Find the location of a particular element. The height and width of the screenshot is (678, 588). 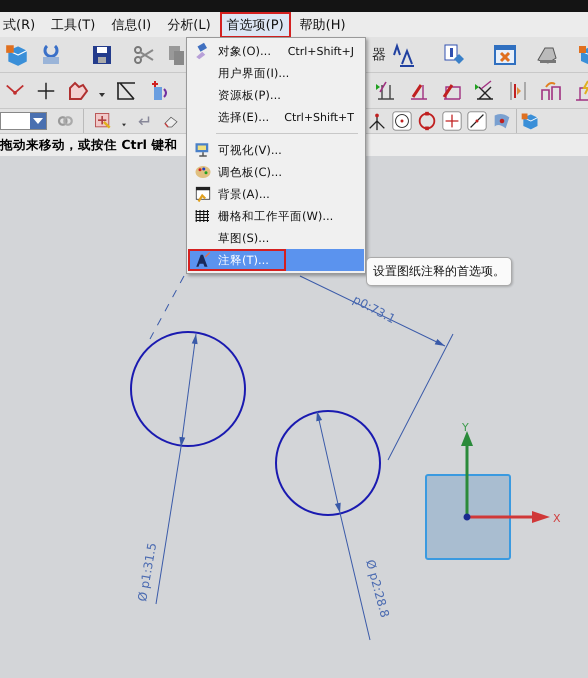

menu-item: 式(R) is located at coordinates (21, 25).